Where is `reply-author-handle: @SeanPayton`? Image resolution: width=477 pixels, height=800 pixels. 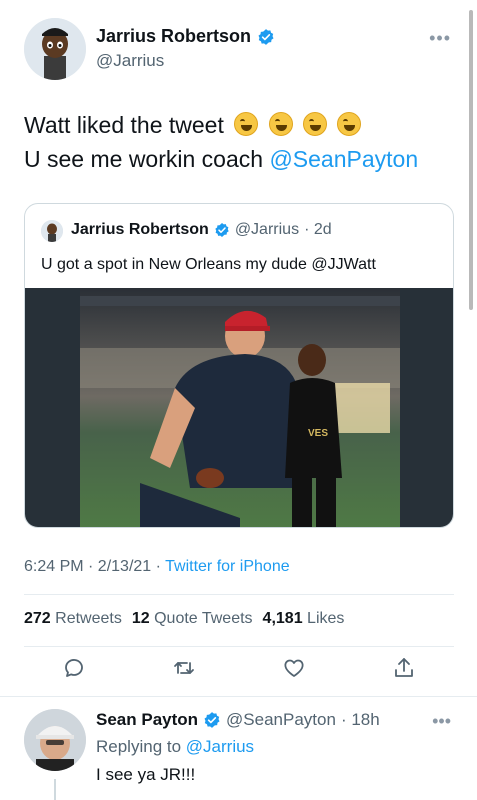 reply-author-handle: @SeanPayton is located at coordinates (281, 720).